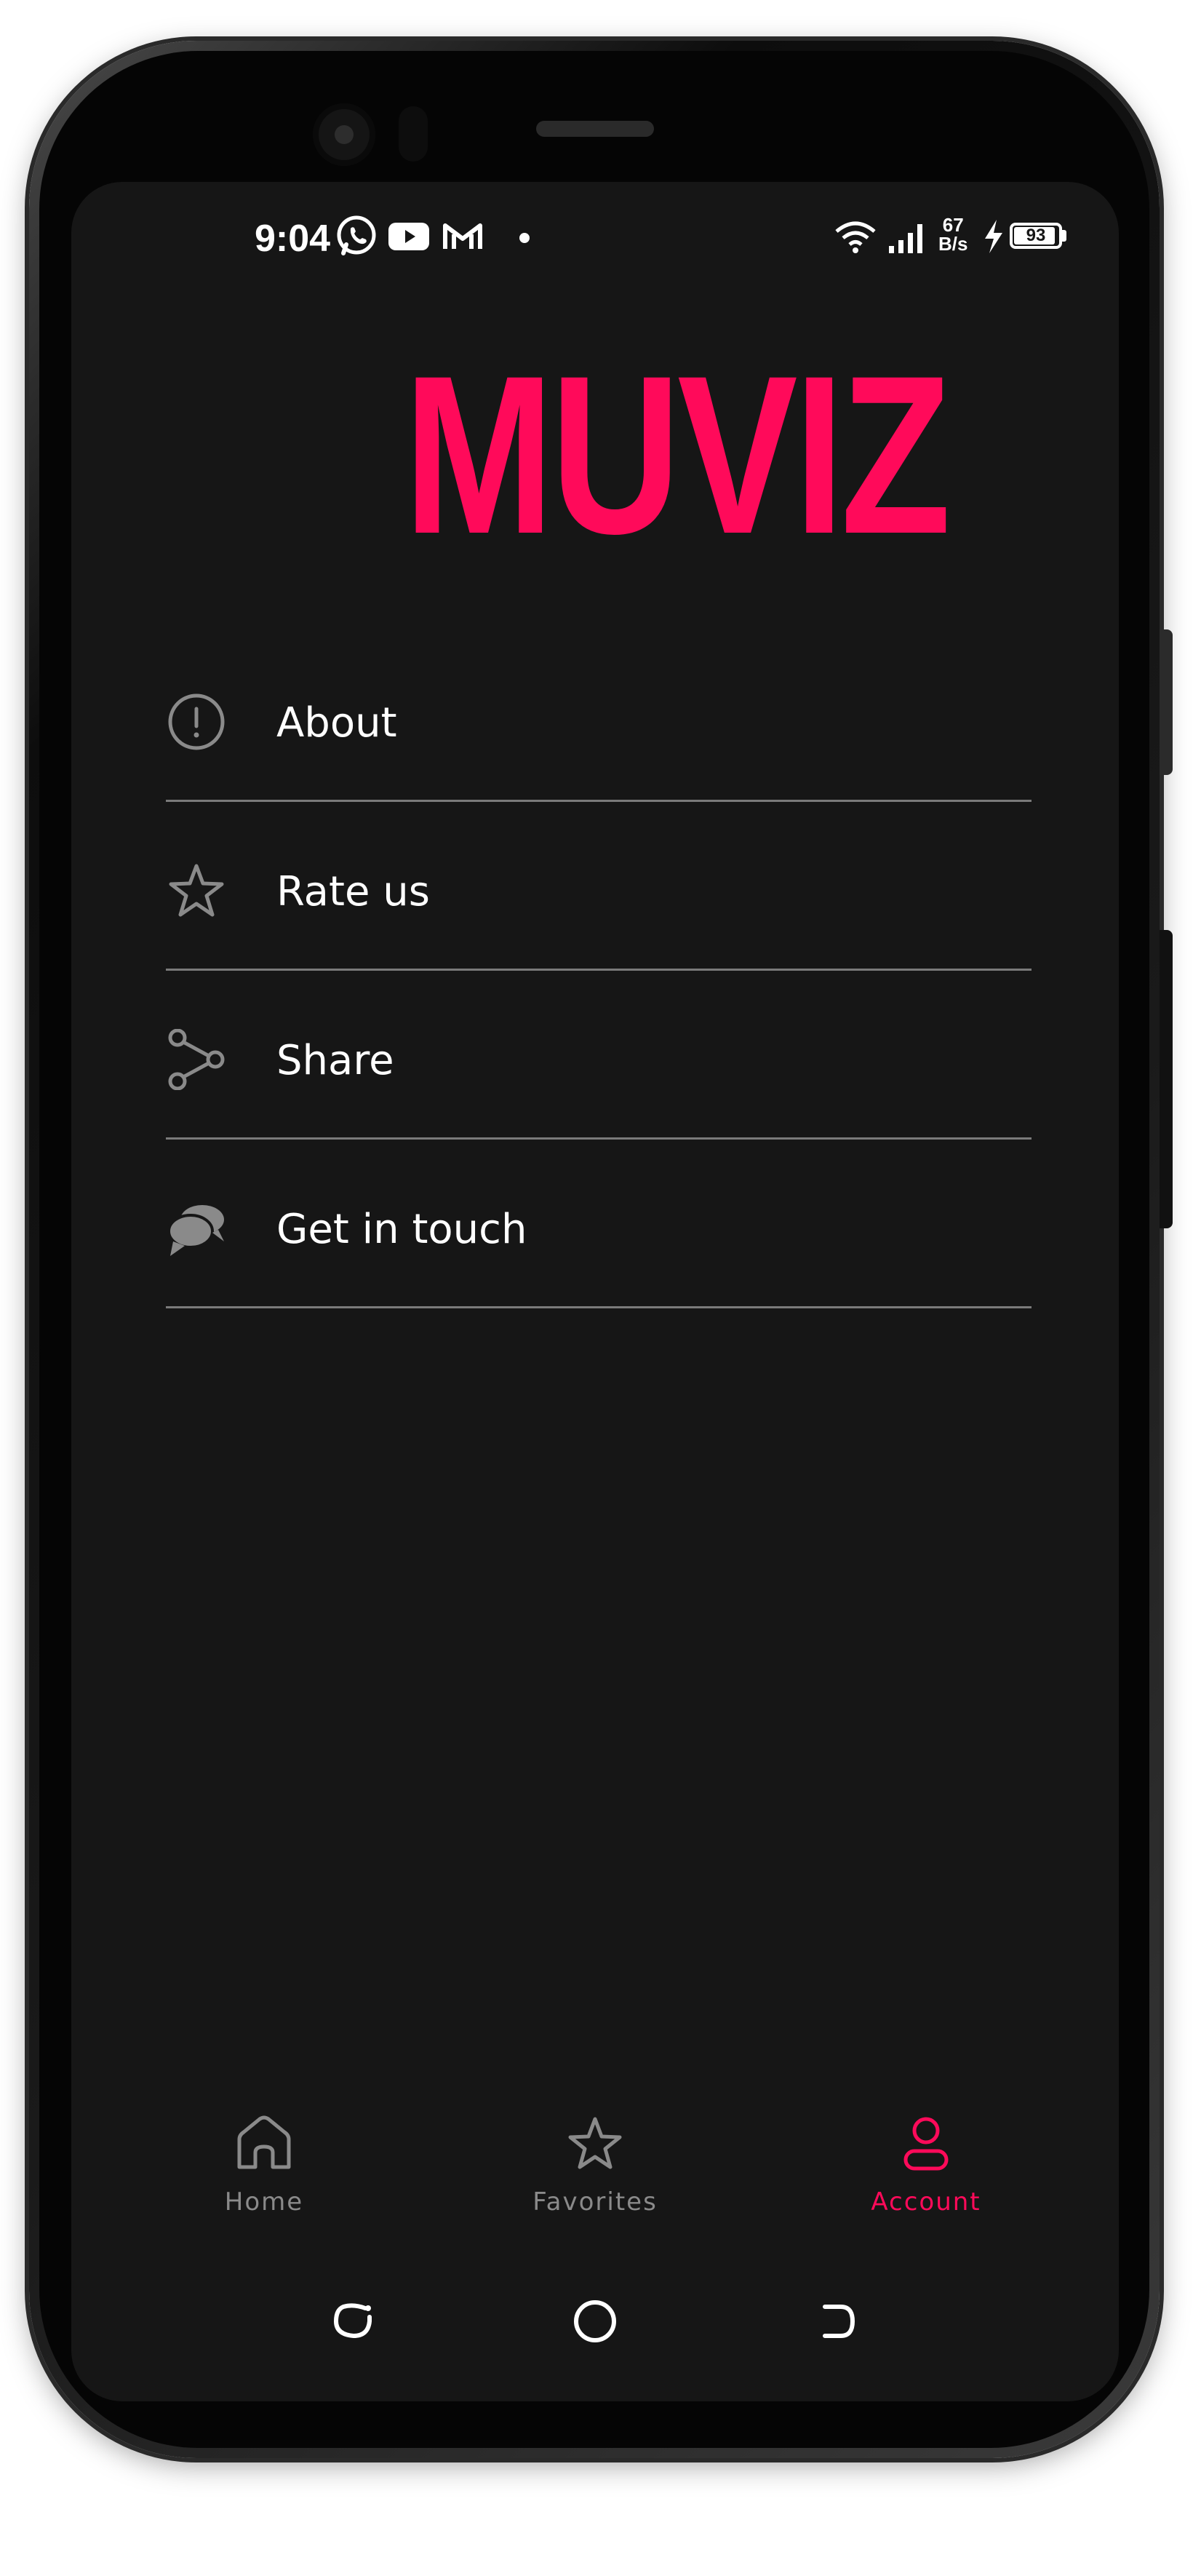  Describe the element at coordinates (401, 1229) in the screenshot. I see `menu-item-label: Get in touch` at that location.